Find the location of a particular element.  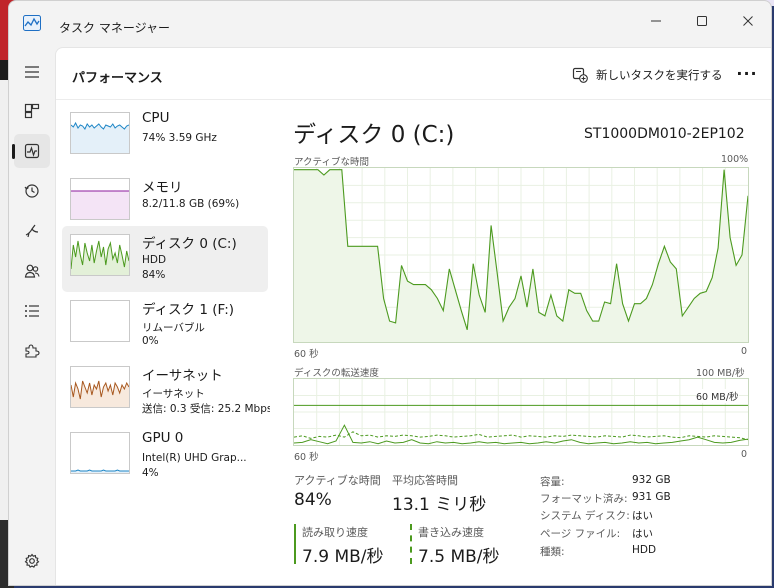

response-time-value: 13.1 ミリ秒 is located at coordinates (439, 505).